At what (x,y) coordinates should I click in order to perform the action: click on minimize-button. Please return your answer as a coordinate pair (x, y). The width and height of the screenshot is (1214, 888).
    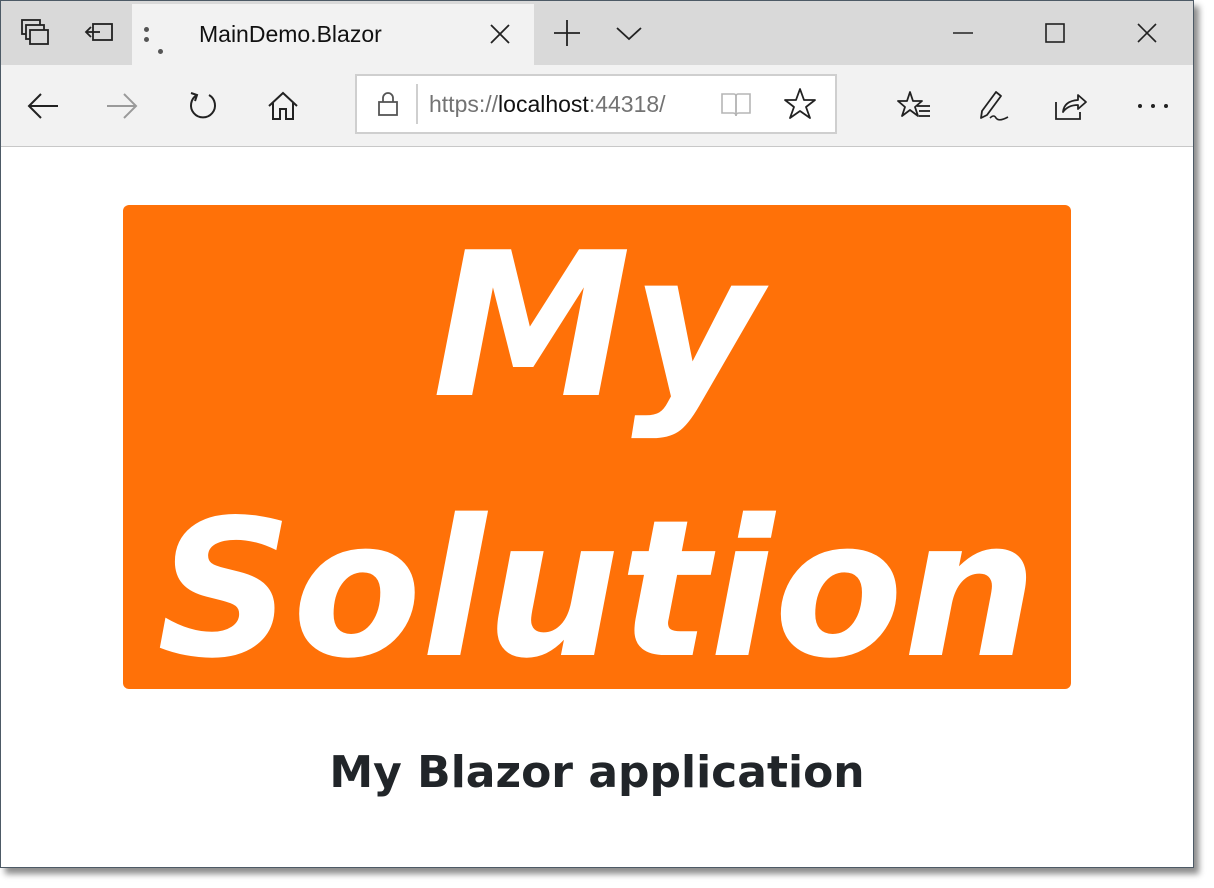
    Looking at the image, I should click on (963, 33).